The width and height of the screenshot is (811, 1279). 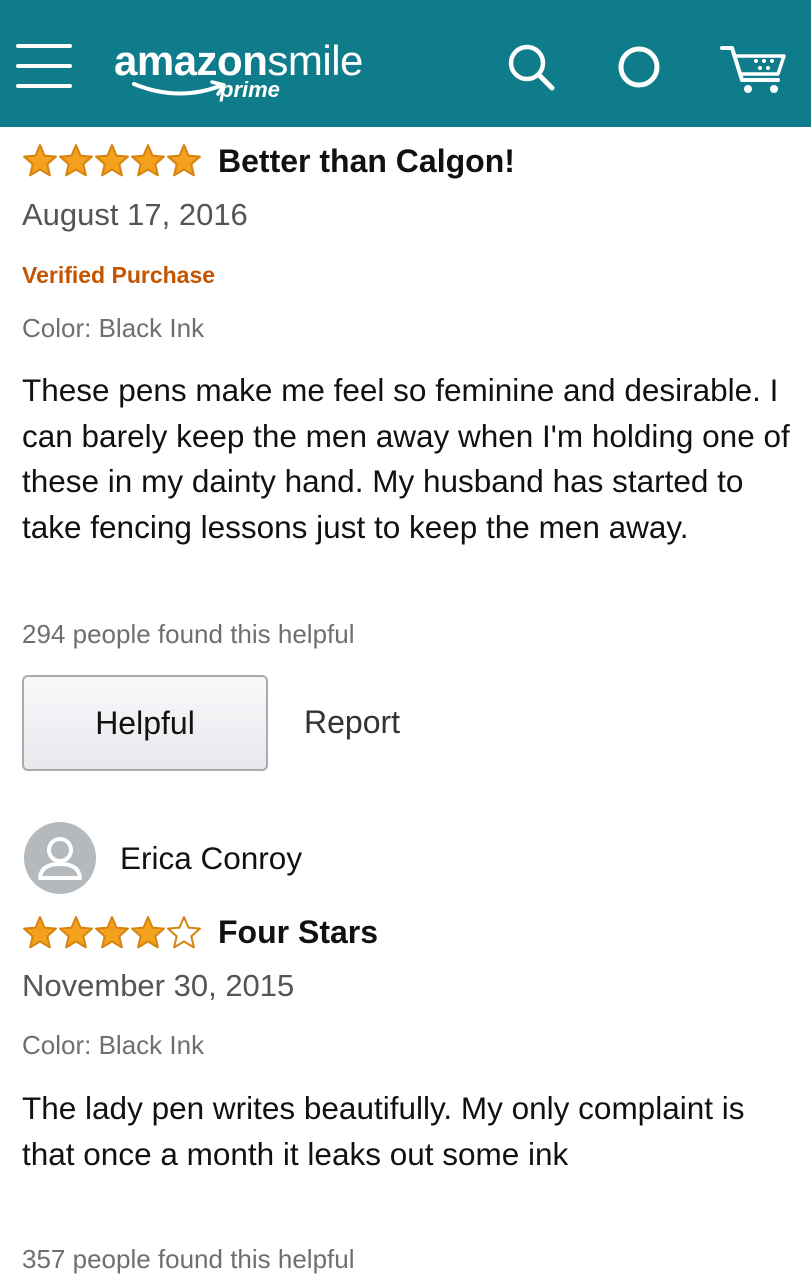 What do you see at coordinates (754, 69) in the screenshot?
I see `cart-icon` at bounding box center [754, 69].